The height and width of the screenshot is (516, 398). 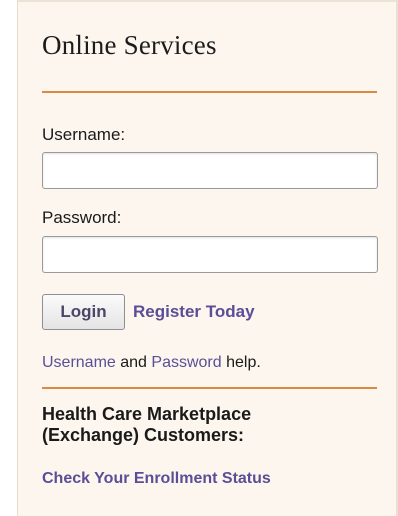 I want to click on marketplace-heading-line2: (Exchange) Customers:, so click(x=143, y=435).